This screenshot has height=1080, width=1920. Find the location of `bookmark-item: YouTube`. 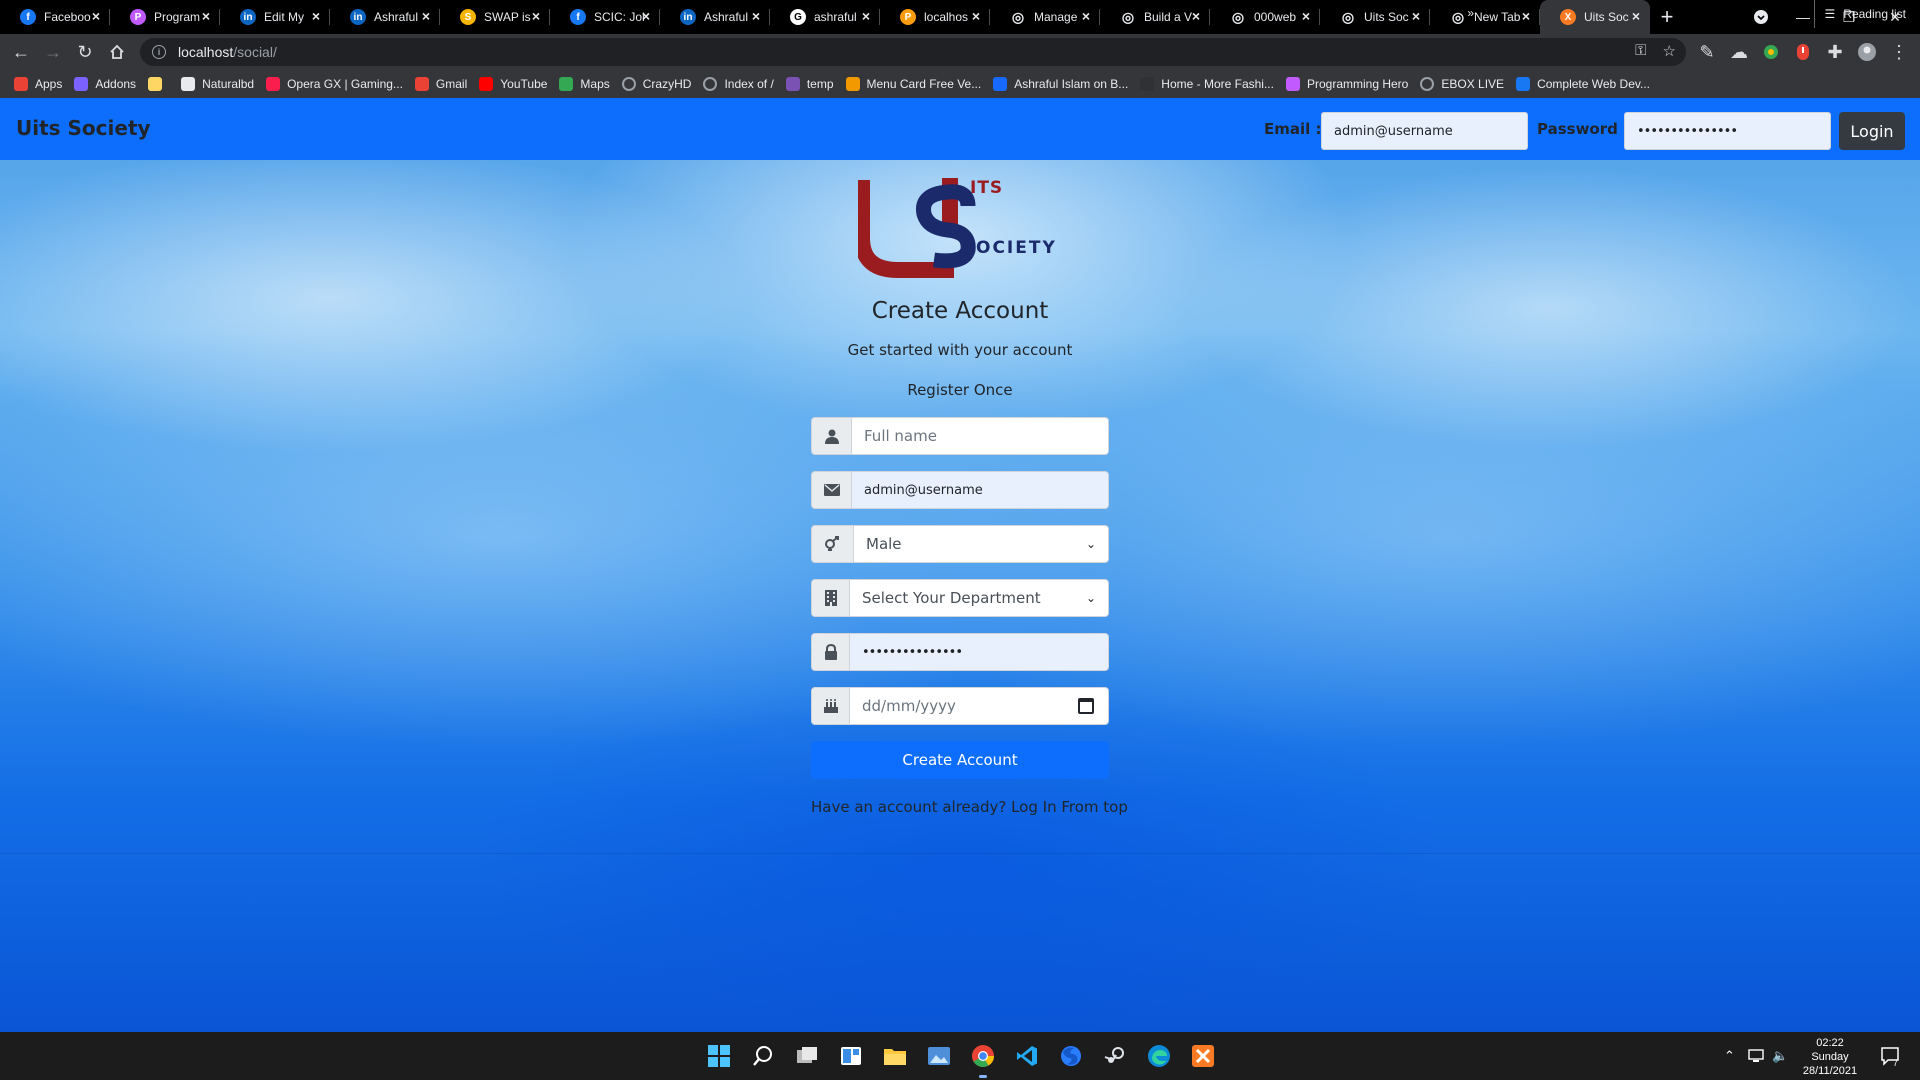

bookmark-item: YouTube is located at coordinates (513, 84).